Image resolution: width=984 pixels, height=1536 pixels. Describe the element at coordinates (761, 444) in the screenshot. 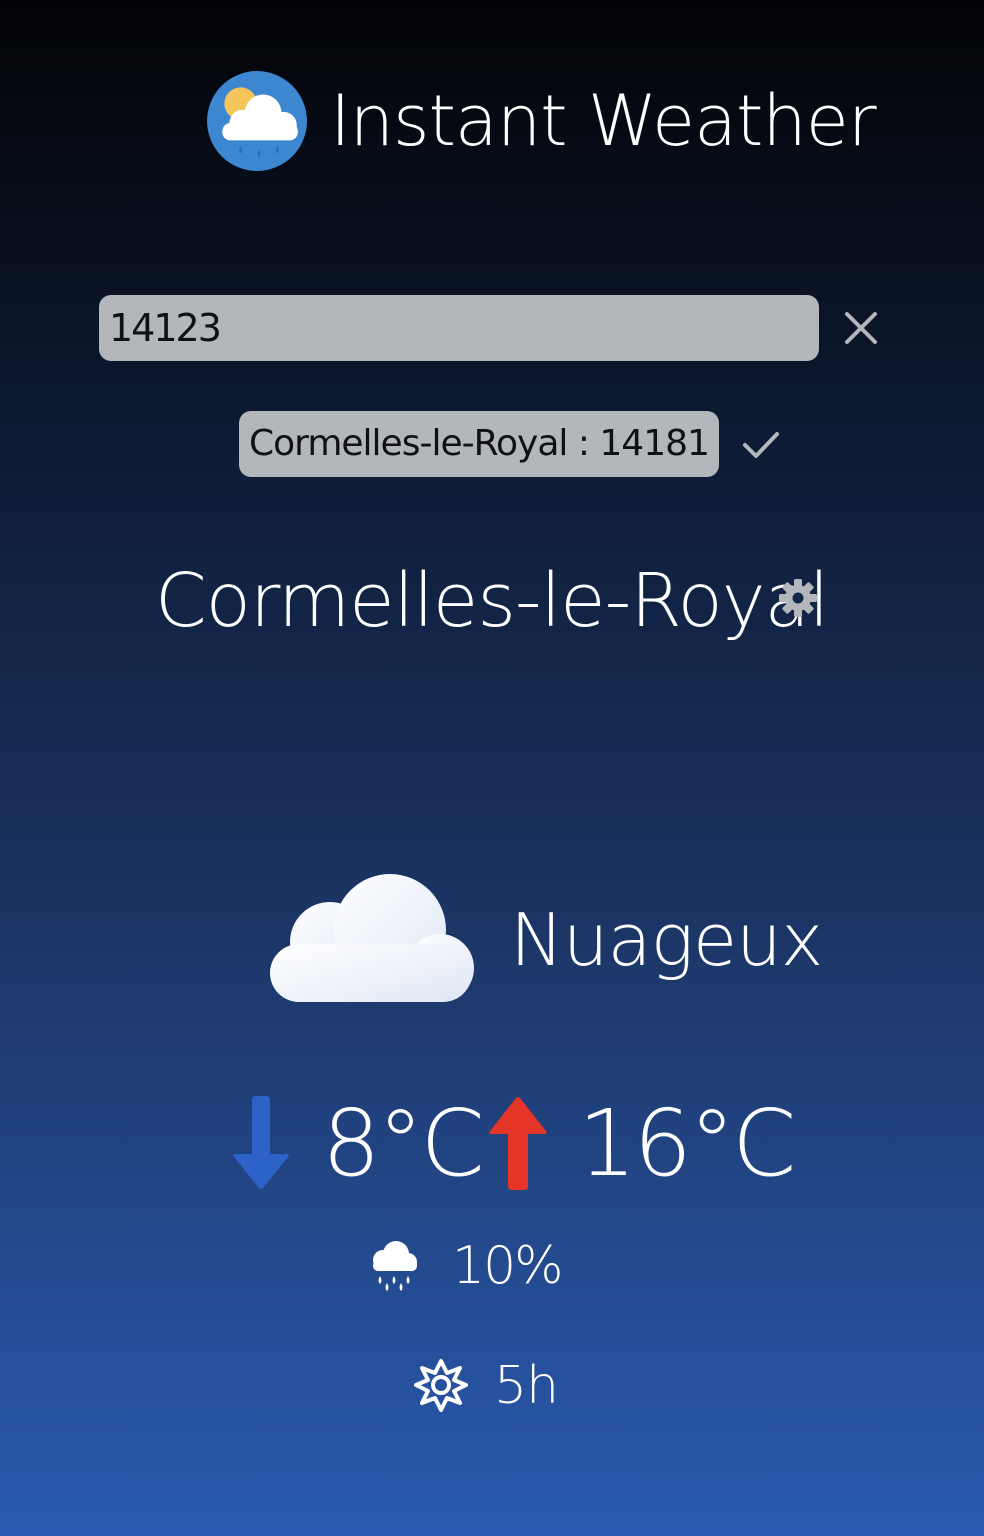

I see `check-icon` at that location.